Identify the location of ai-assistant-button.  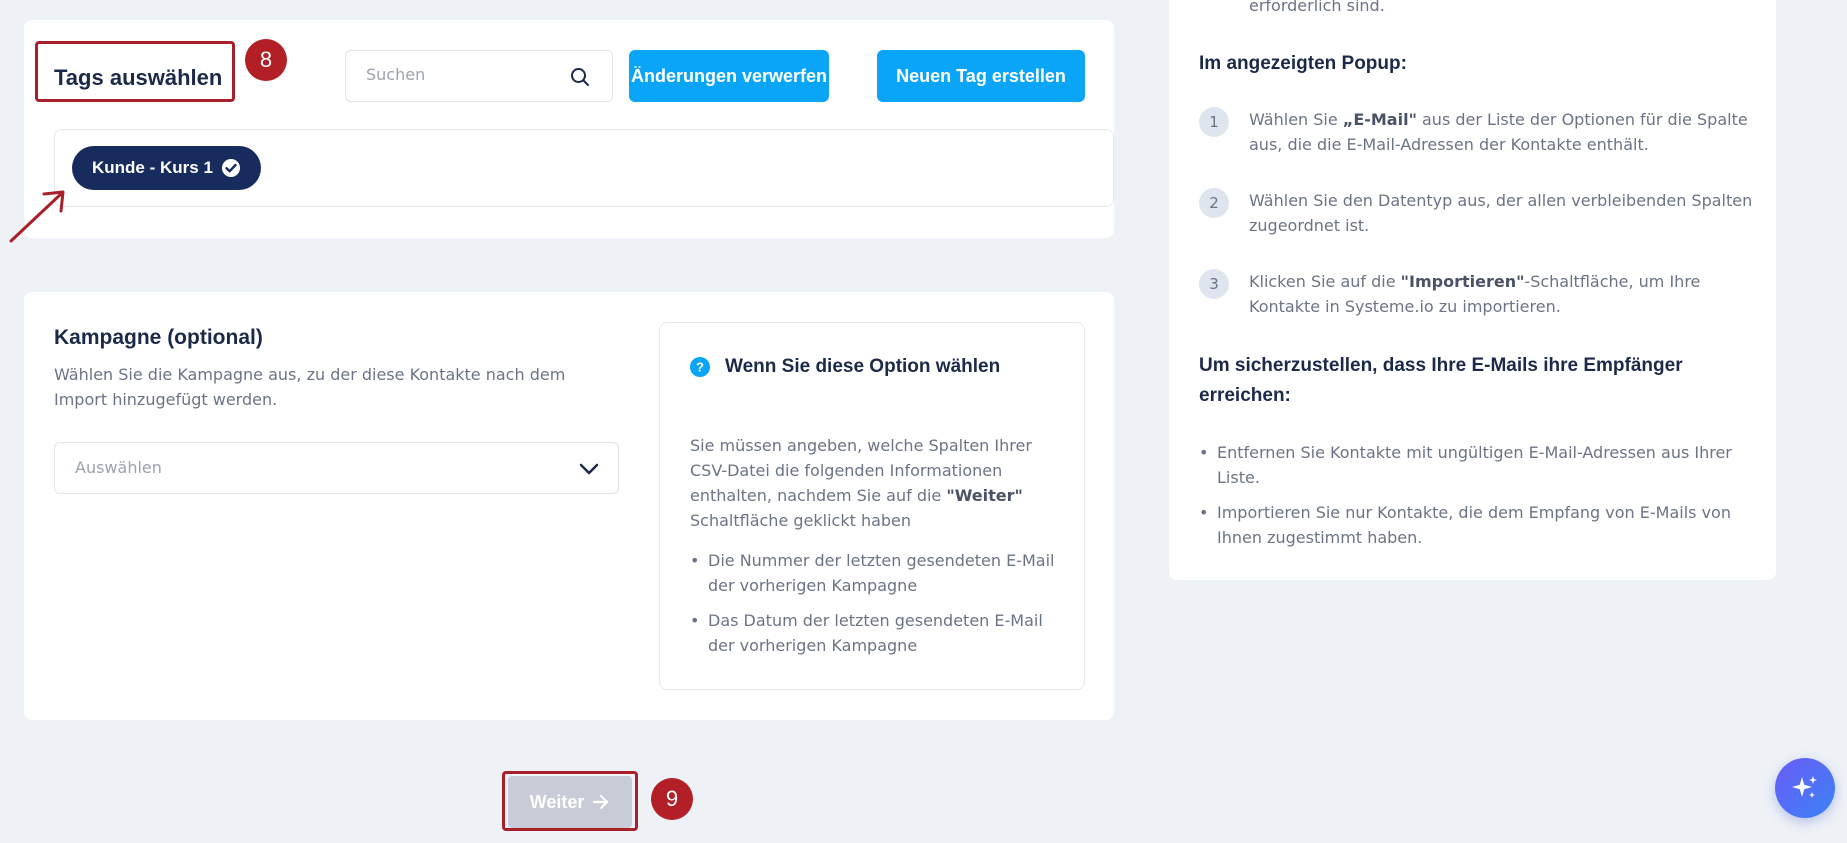
(1805, 788).